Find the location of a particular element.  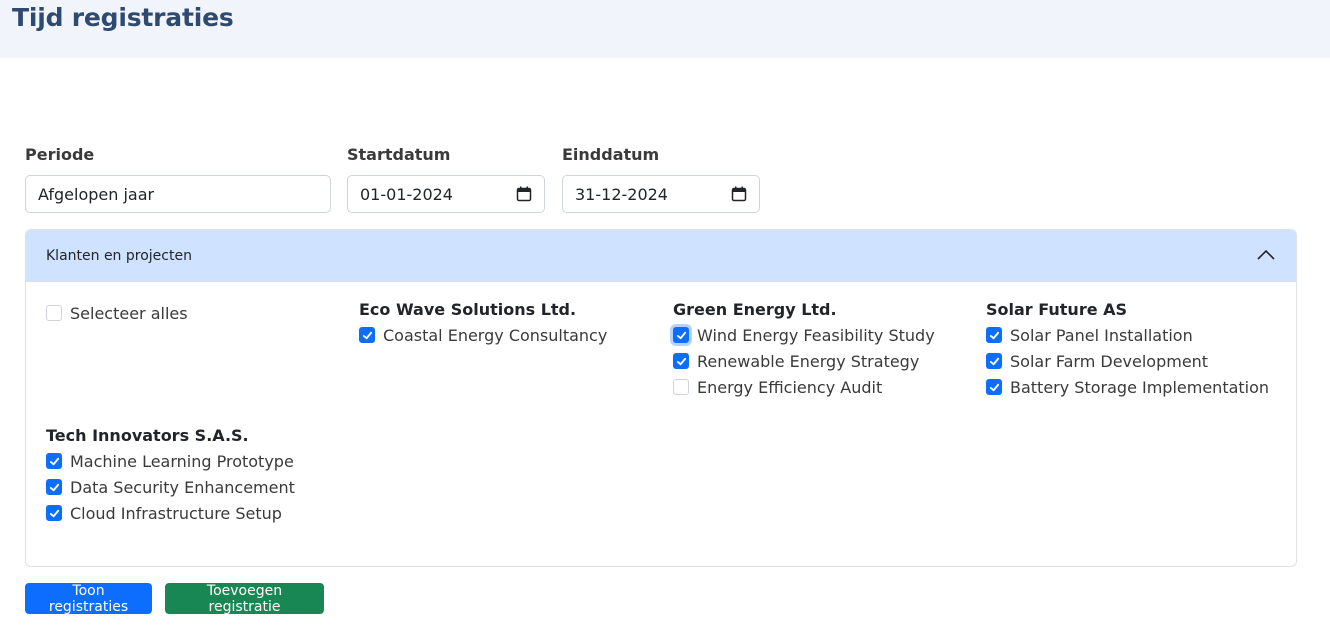

project-checkbox: Coastal Energy Consultancy is located at coordinates (483, 335).